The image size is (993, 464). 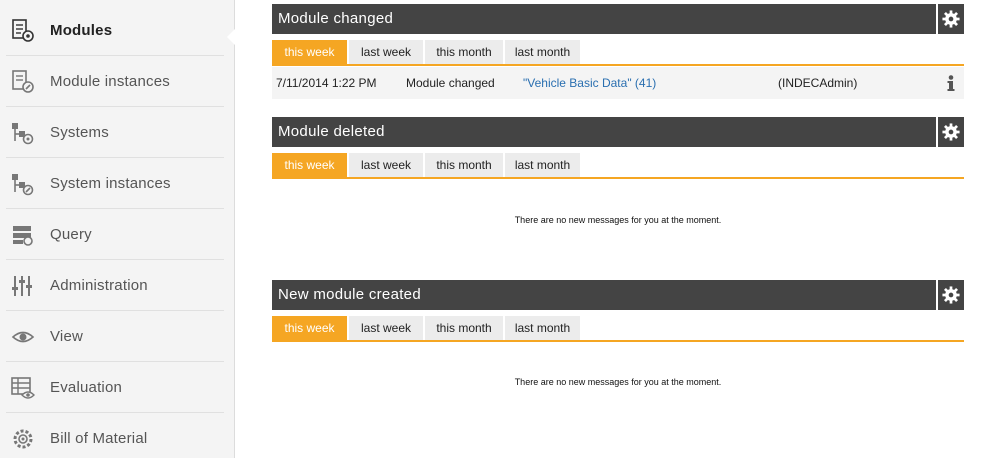 I want to click on panel-header-module-changed: Module changed, so click(x=618, y=19).